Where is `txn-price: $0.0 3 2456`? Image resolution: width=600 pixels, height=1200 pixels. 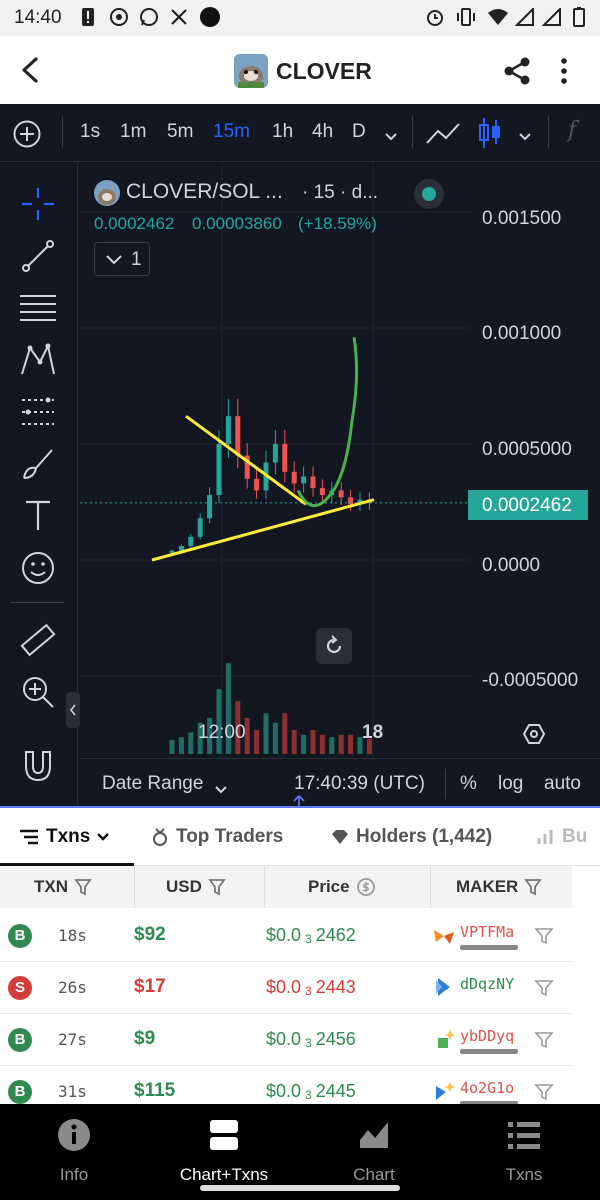
txn-price: $0.0 3 2456 is located at coordinates (311, 1039).